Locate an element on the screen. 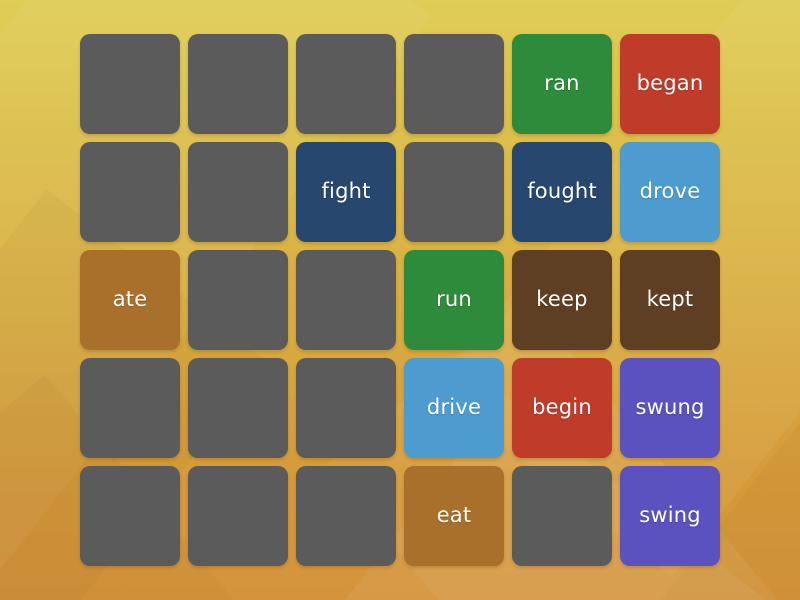 This screenshot has width=800, height=600. tile-word: begin is located at coordinates (562, 408).